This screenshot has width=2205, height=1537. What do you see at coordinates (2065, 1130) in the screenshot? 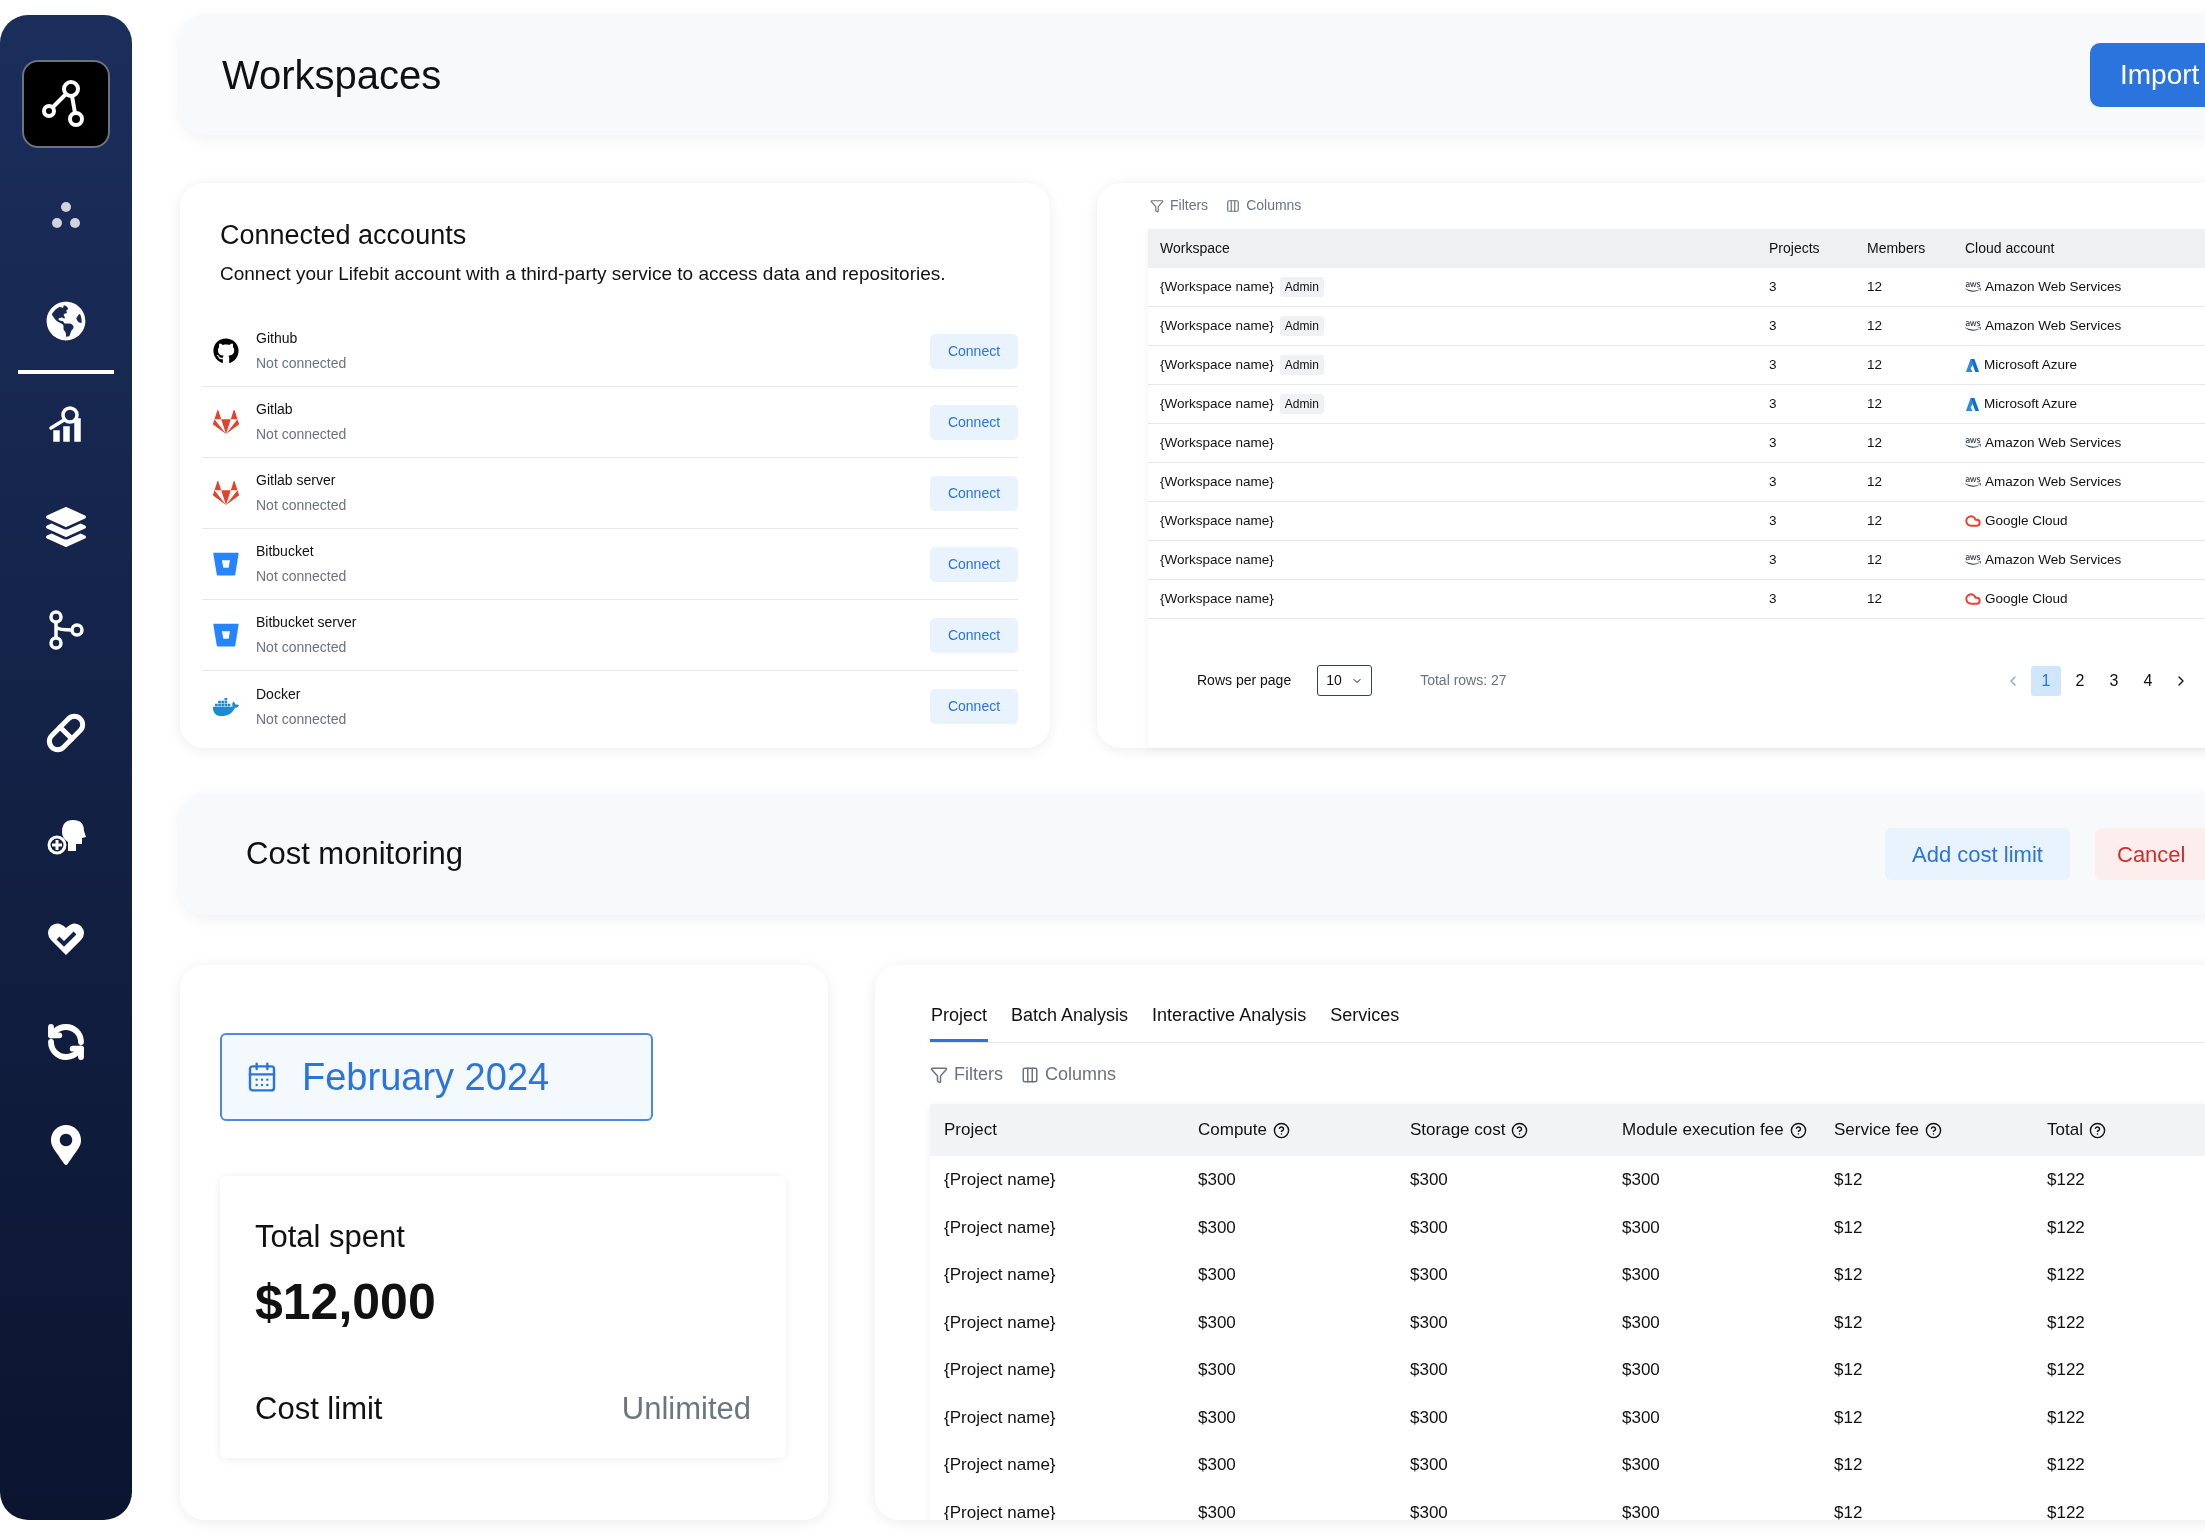
I see `column-header: Total` at bounding box center [2065, 1130].